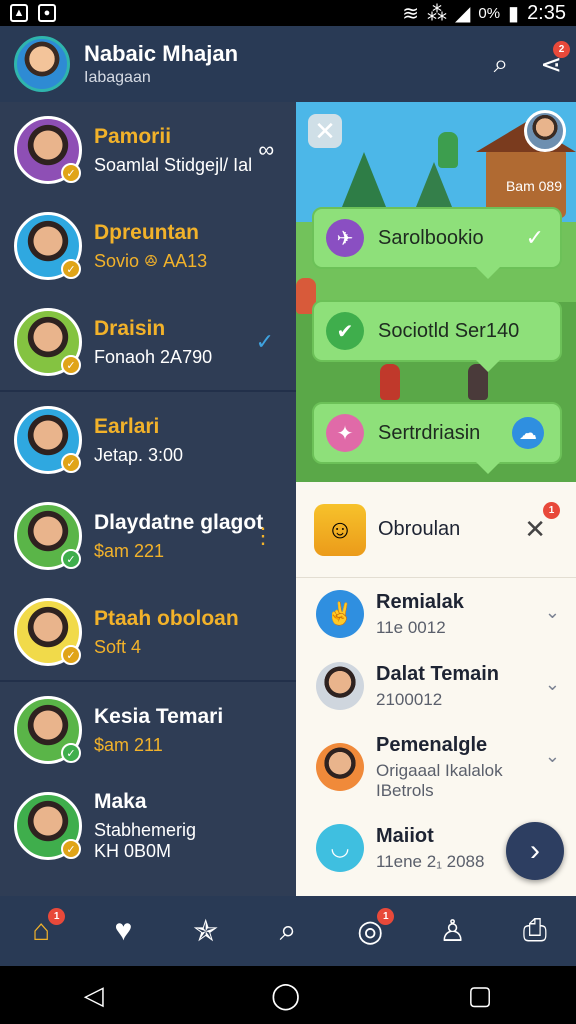  I want to click on camera-icon: ●, so click(47, 13).